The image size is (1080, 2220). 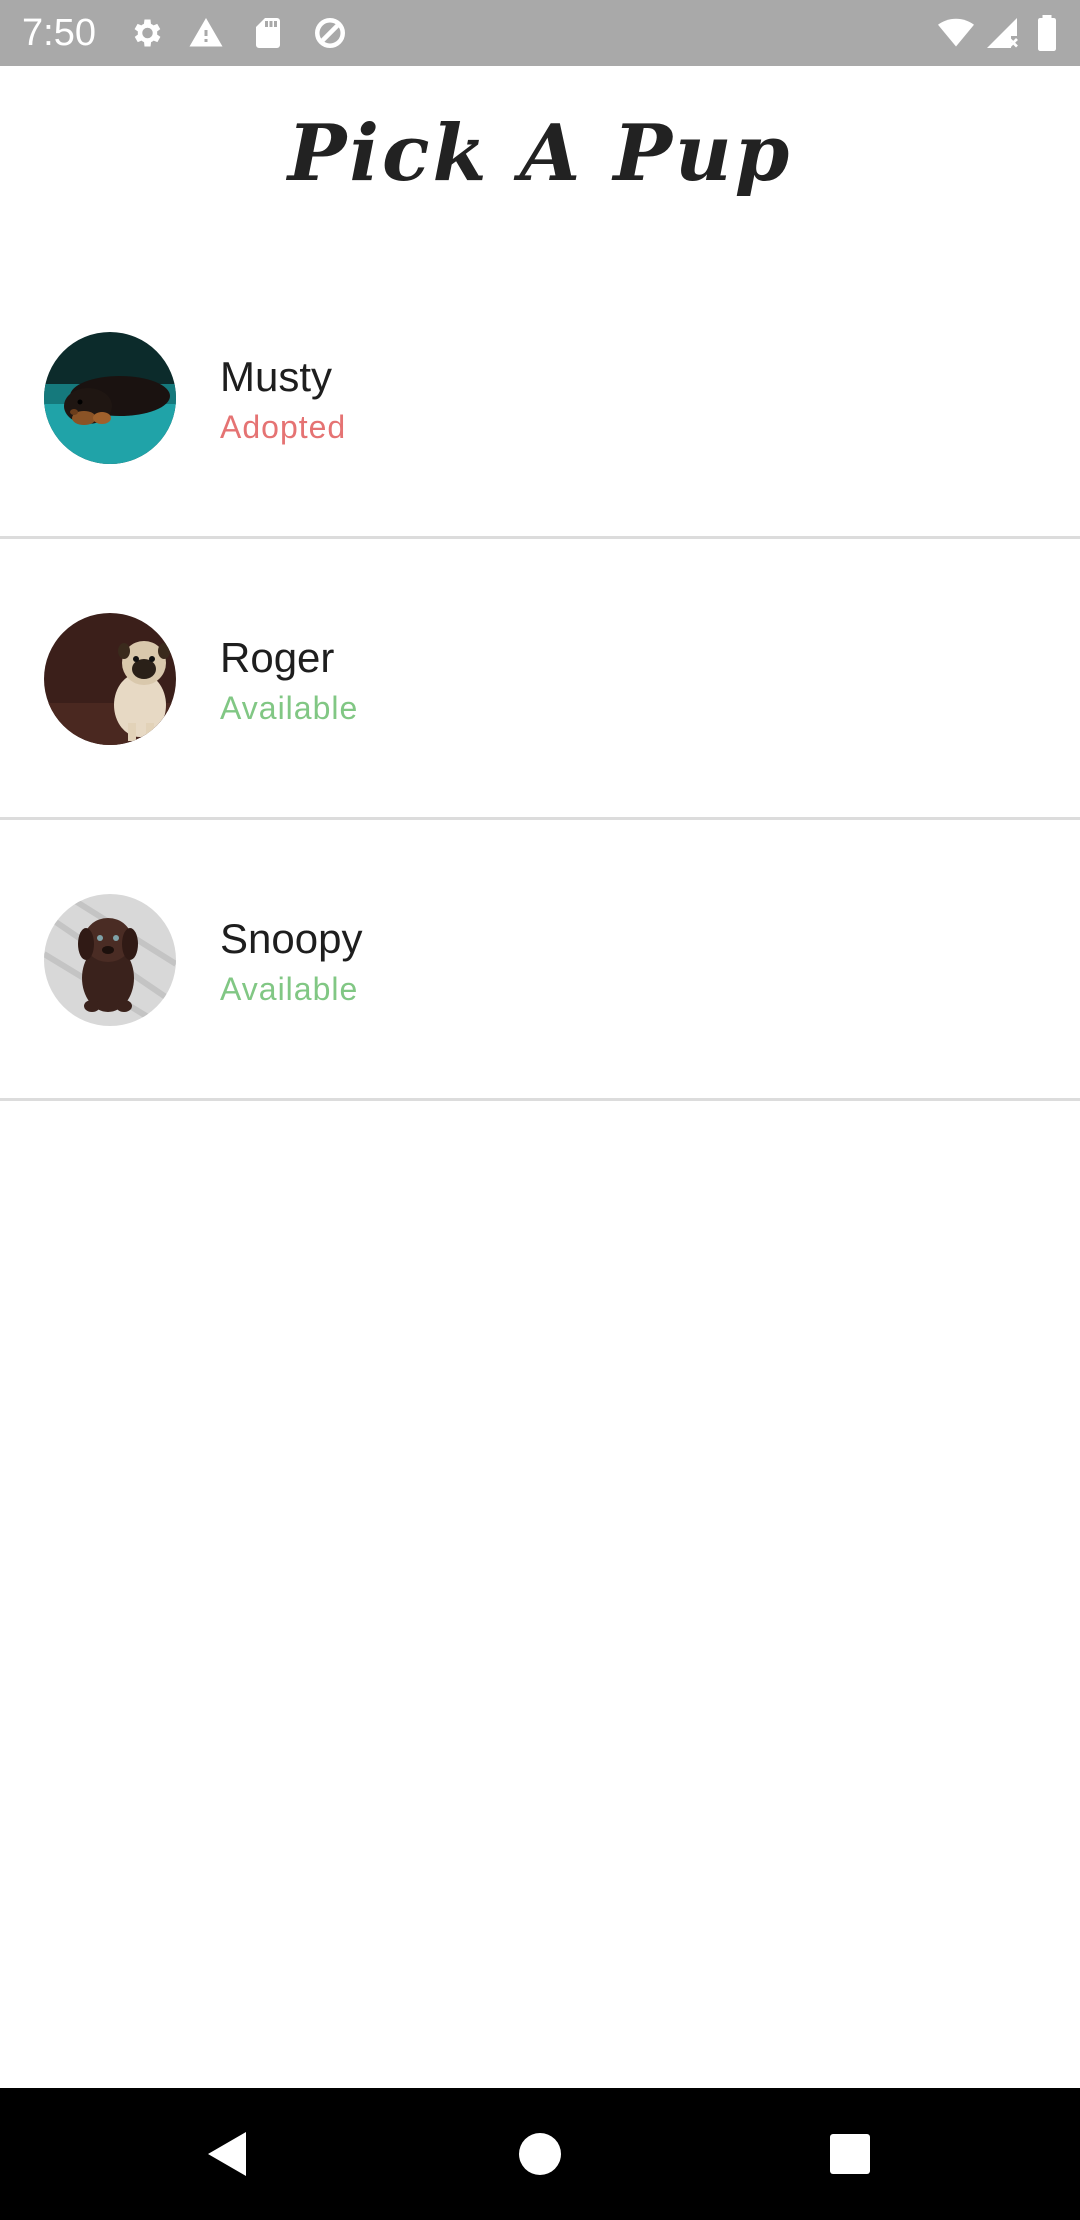 What do you see at coordinates (110, 960) in the screenshot?
I see `chocolate-puppy-photo` at bounding box center [110, 960].